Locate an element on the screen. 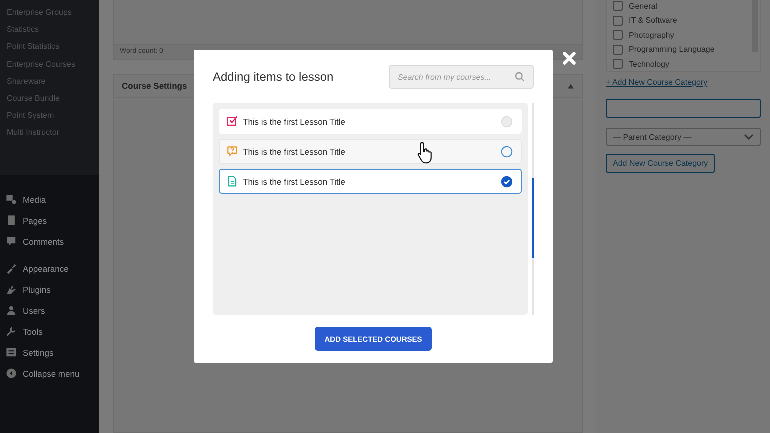 The image size is (770, 433). category-label: Technology is located at coordinates (649, 64).